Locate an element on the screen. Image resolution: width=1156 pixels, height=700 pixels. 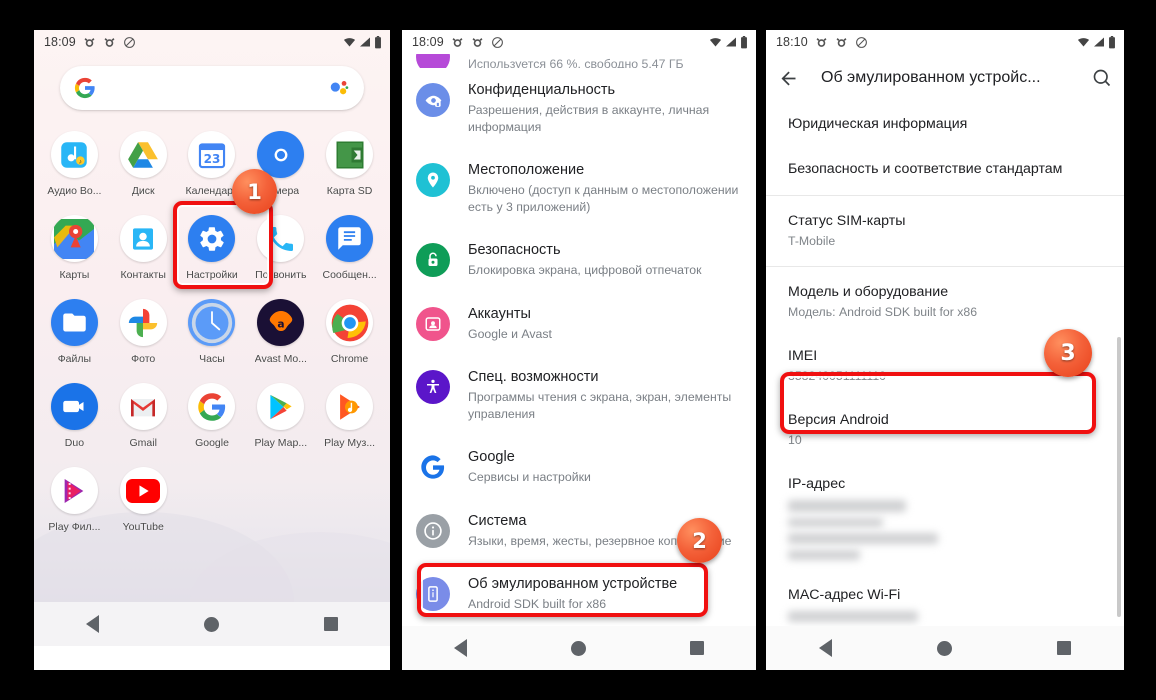
app-icon-youtube: YouTube is located at coordinates (143, 504).